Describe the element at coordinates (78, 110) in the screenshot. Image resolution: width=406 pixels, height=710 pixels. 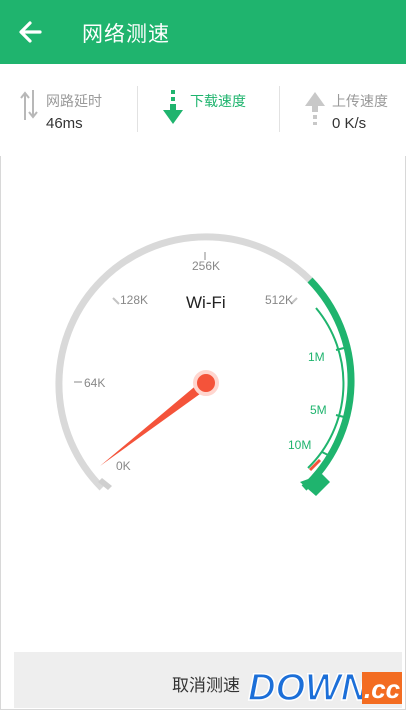
I see `latency-stat: 网路延时 46ms` at that location.